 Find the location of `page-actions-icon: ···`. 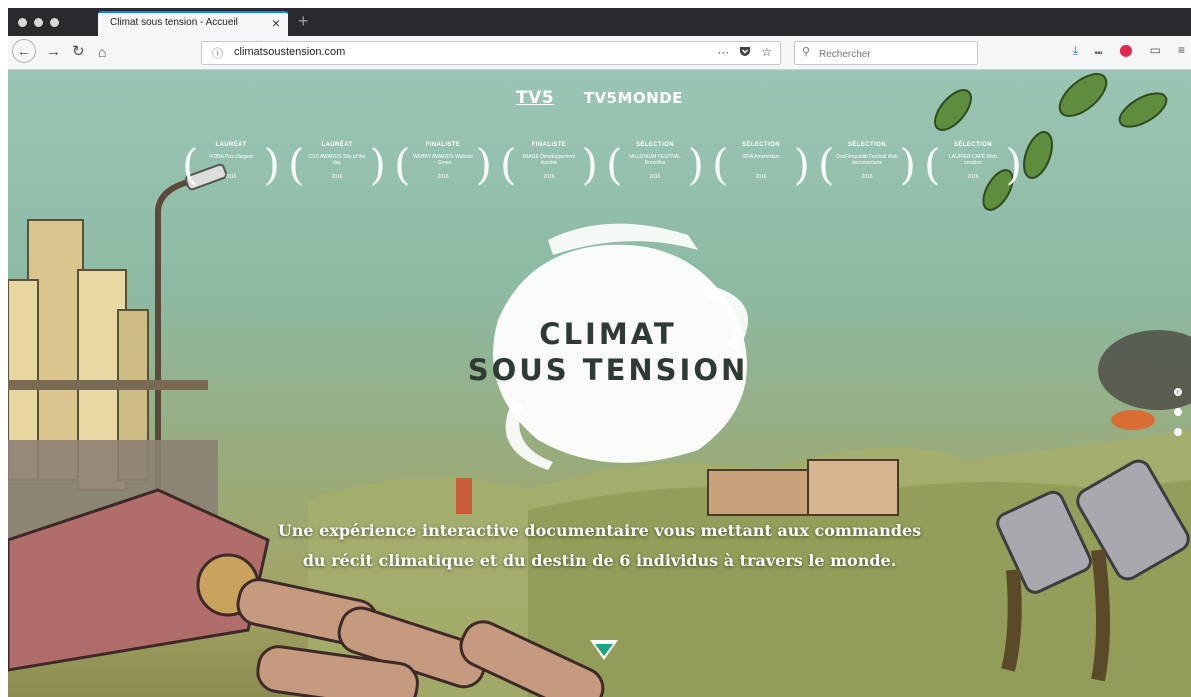

page-actions-icon: ··· is located at coordinates (723, 52).